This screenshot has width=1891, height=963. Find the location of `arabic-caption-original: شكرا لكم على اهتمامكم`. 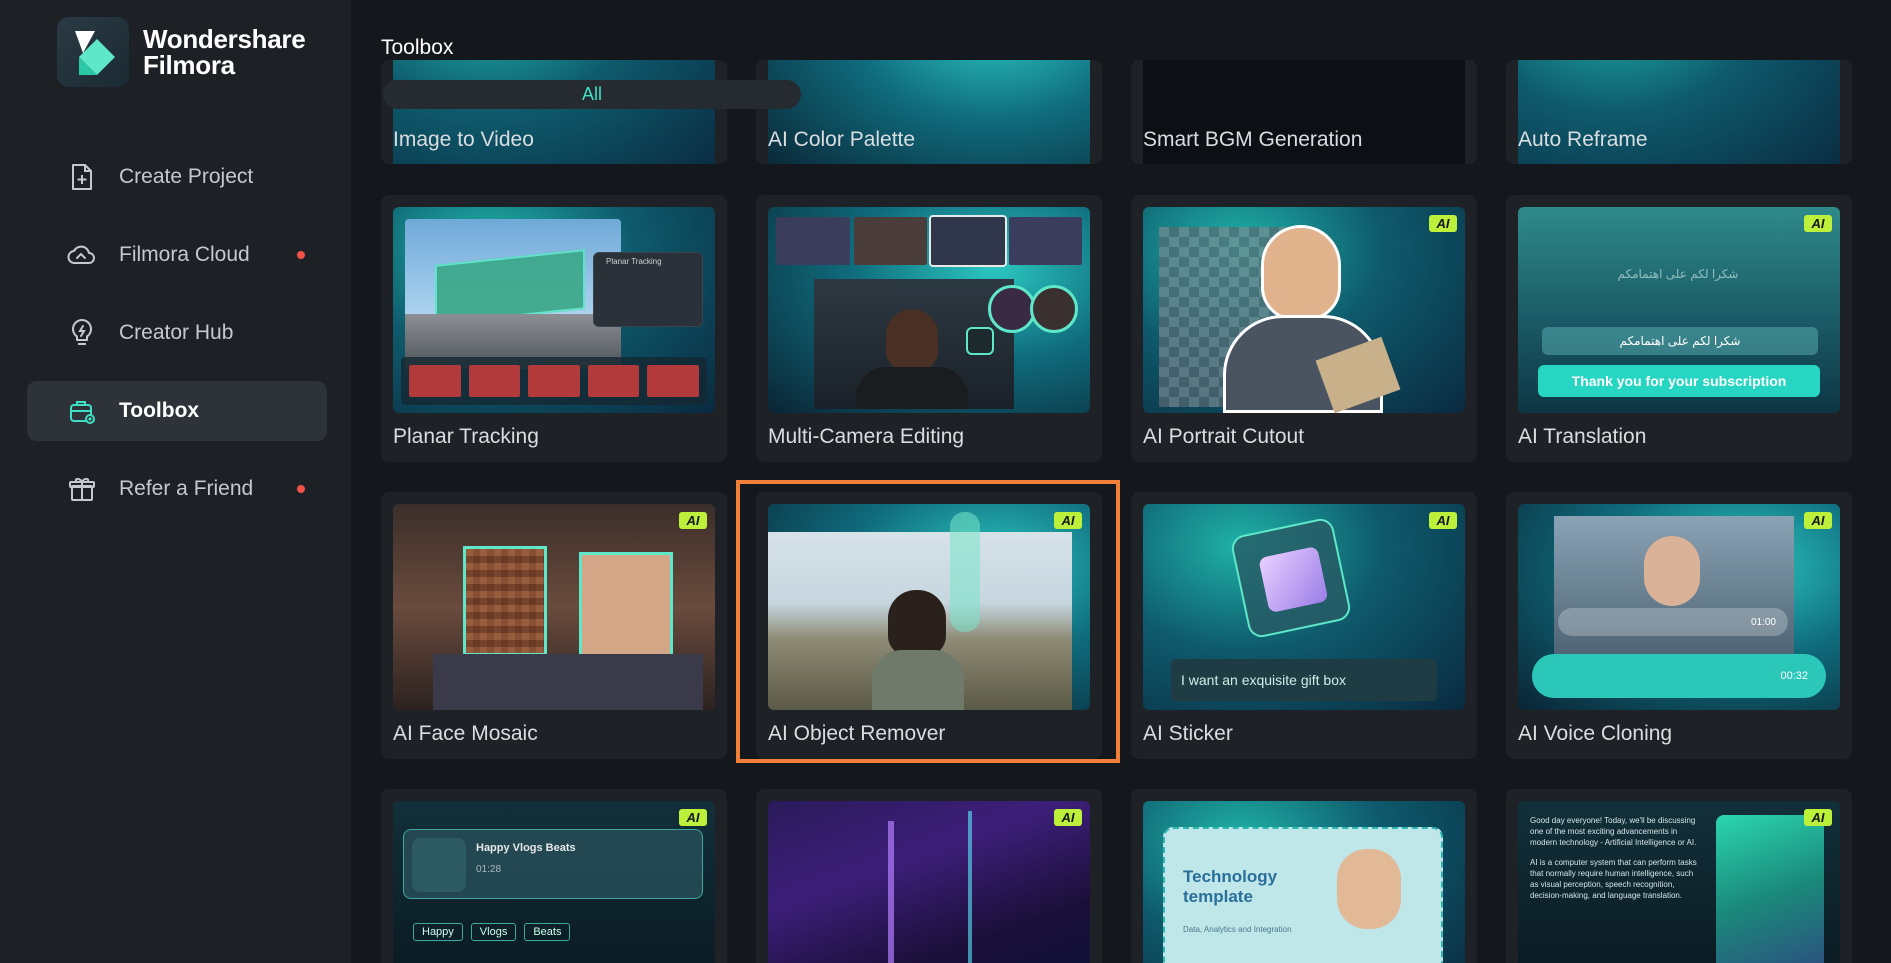

arabic-caption-original: شكرا لكم على اهتمامكم is located at coordinates (1678, 274).